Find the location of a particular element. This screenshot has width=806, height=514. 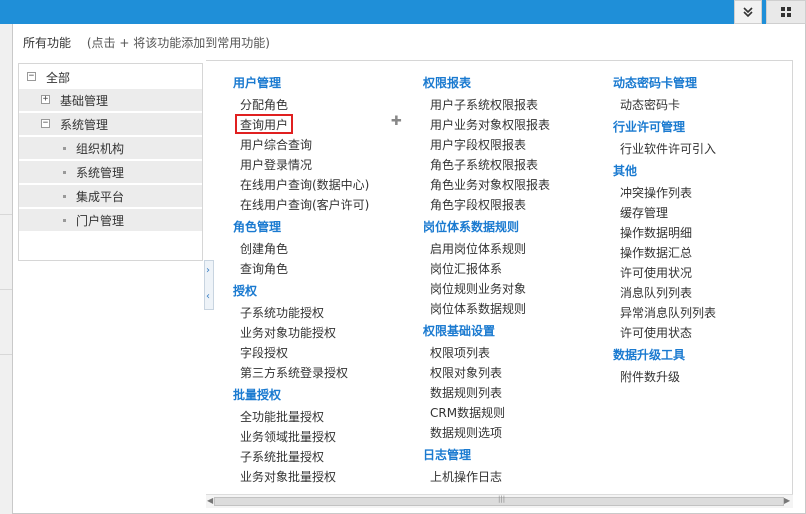

expand-toggle-icon: + is located at coordinates (45, 99).